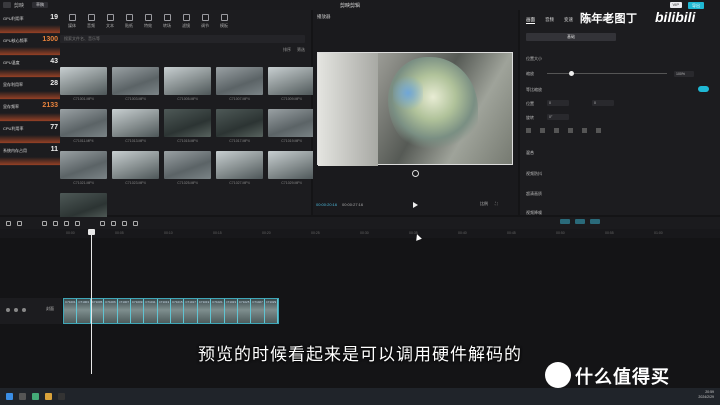  What do you see at coordinates (16, 310) in the screenshot?
I see `hide-track-icon` at bounding box center [16, 310].